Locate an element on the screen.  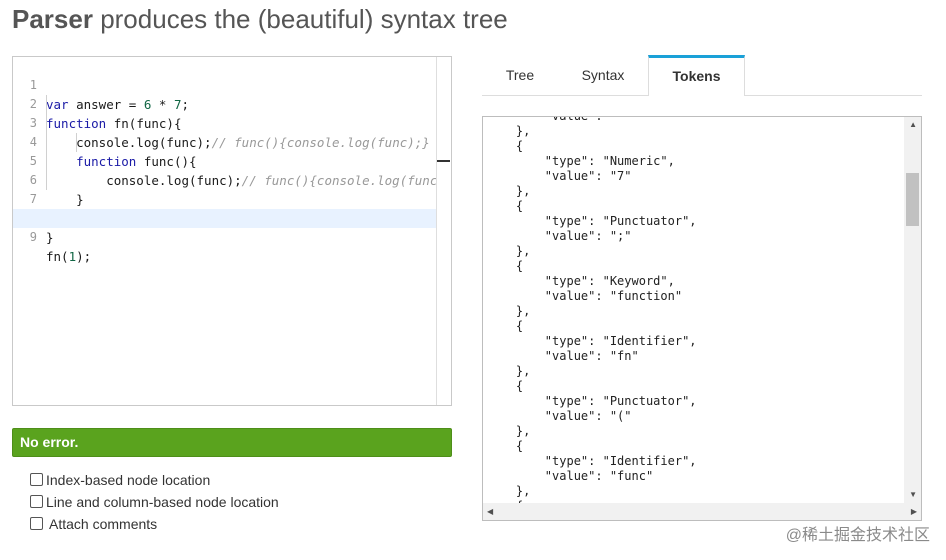
scroll-thumb is located at coordinates (912, 199).